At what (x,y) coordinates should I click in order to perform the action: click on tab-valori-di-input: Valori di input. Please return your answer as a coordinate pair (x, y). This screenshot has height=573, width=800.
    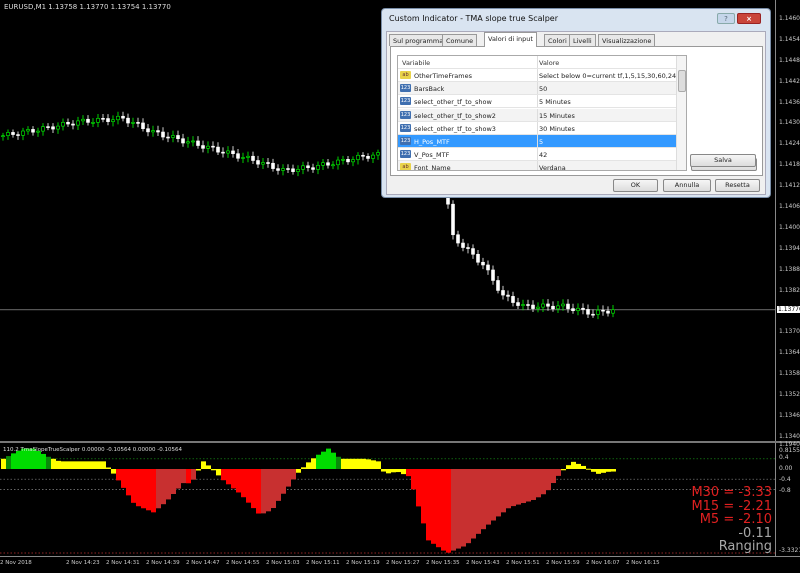
    Looking at the image, I should click on (510, 39).